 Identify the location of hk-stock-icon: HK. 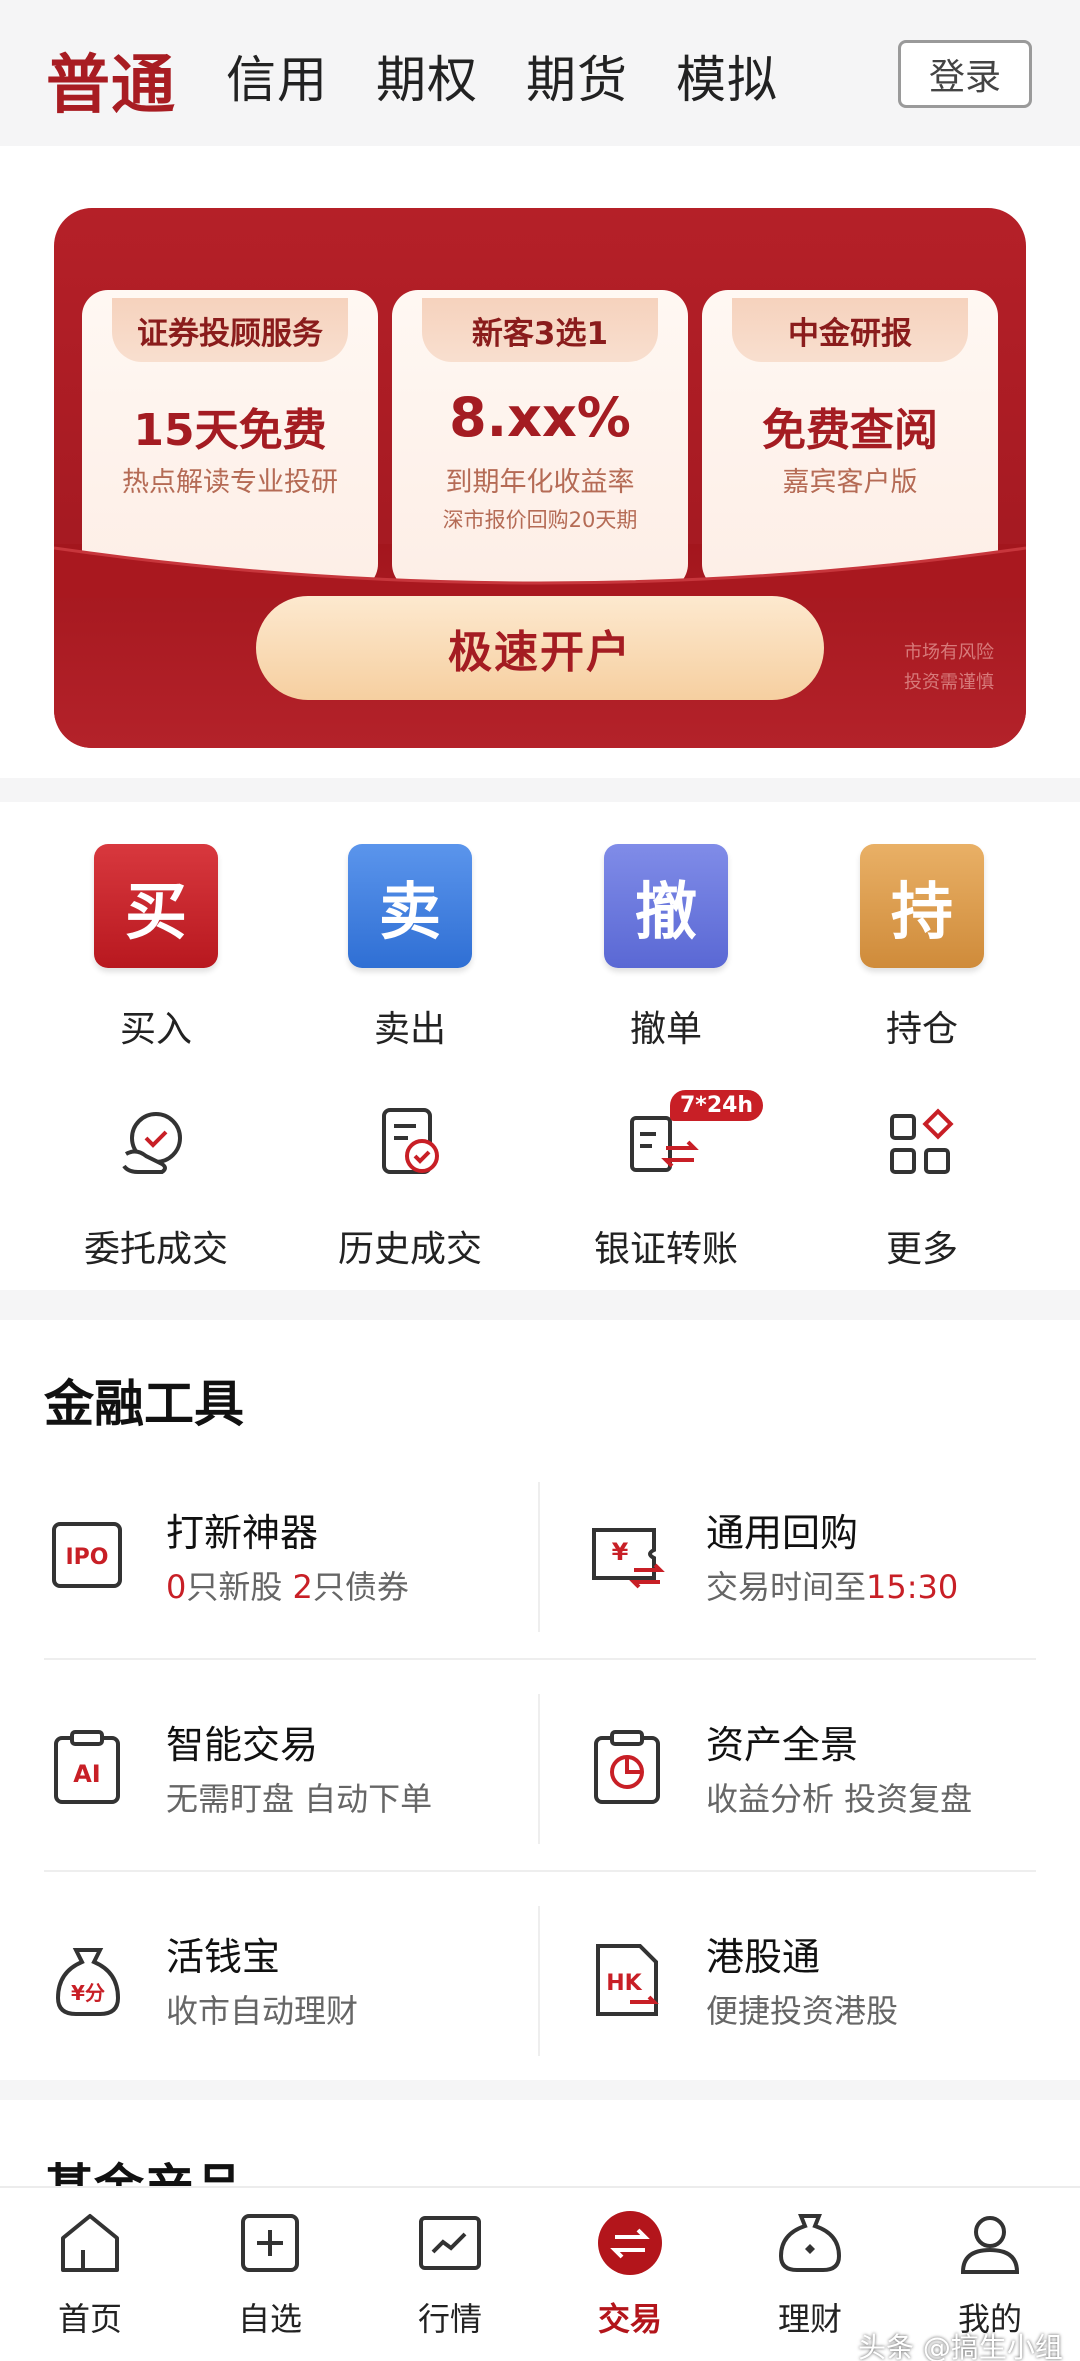
(628, 1980).